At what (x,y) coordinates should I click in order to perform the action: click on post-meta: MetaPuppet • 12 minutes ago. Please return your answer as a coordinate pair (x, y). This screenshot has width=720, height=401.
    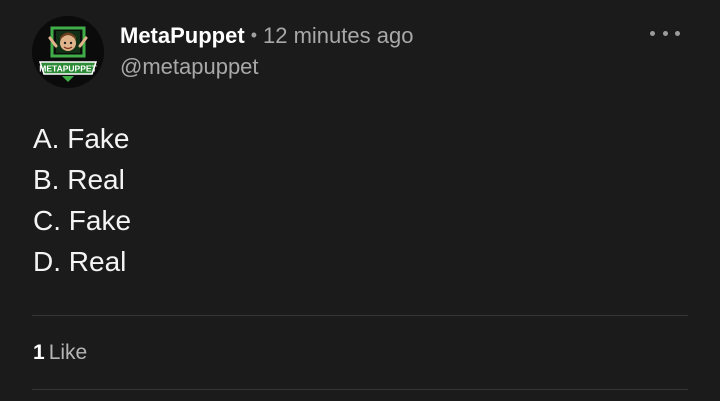
    Looking at the image, I should click on (370, 36).